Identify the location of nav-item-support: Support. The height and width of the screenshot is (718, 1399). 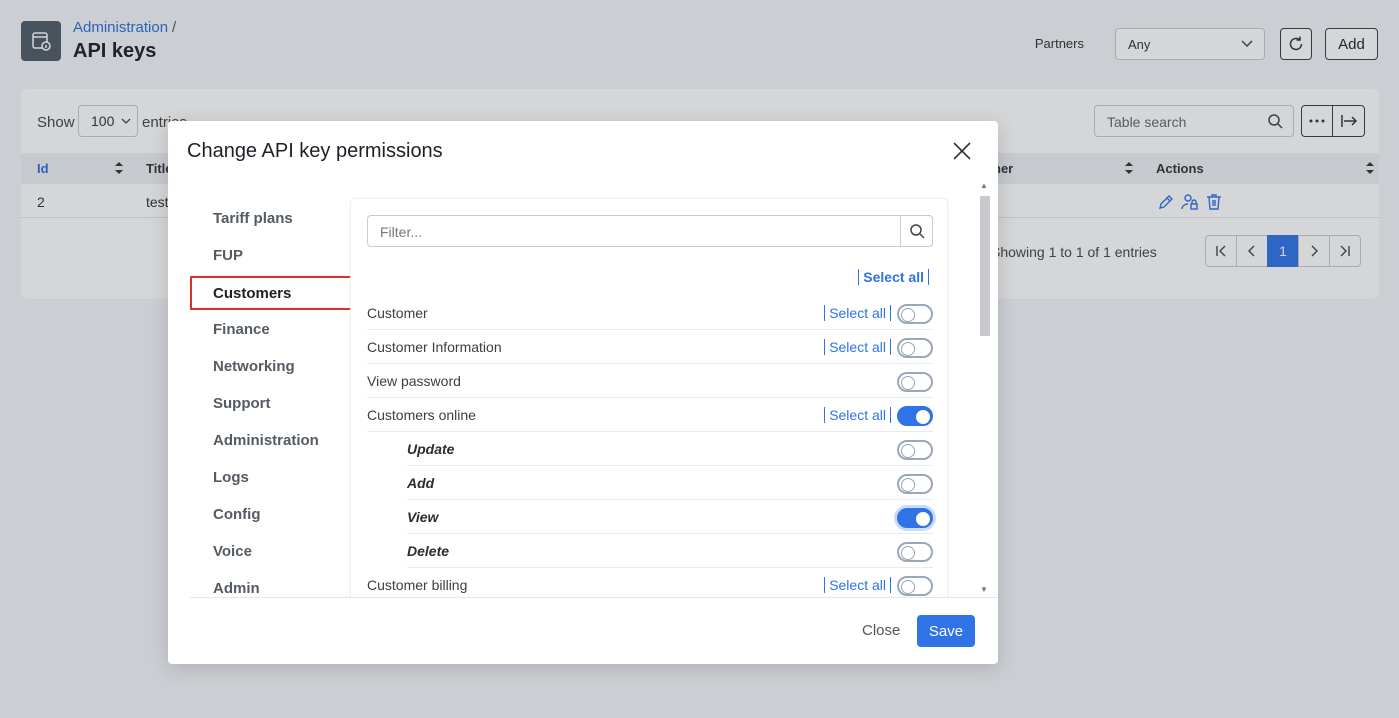
(271, 404).